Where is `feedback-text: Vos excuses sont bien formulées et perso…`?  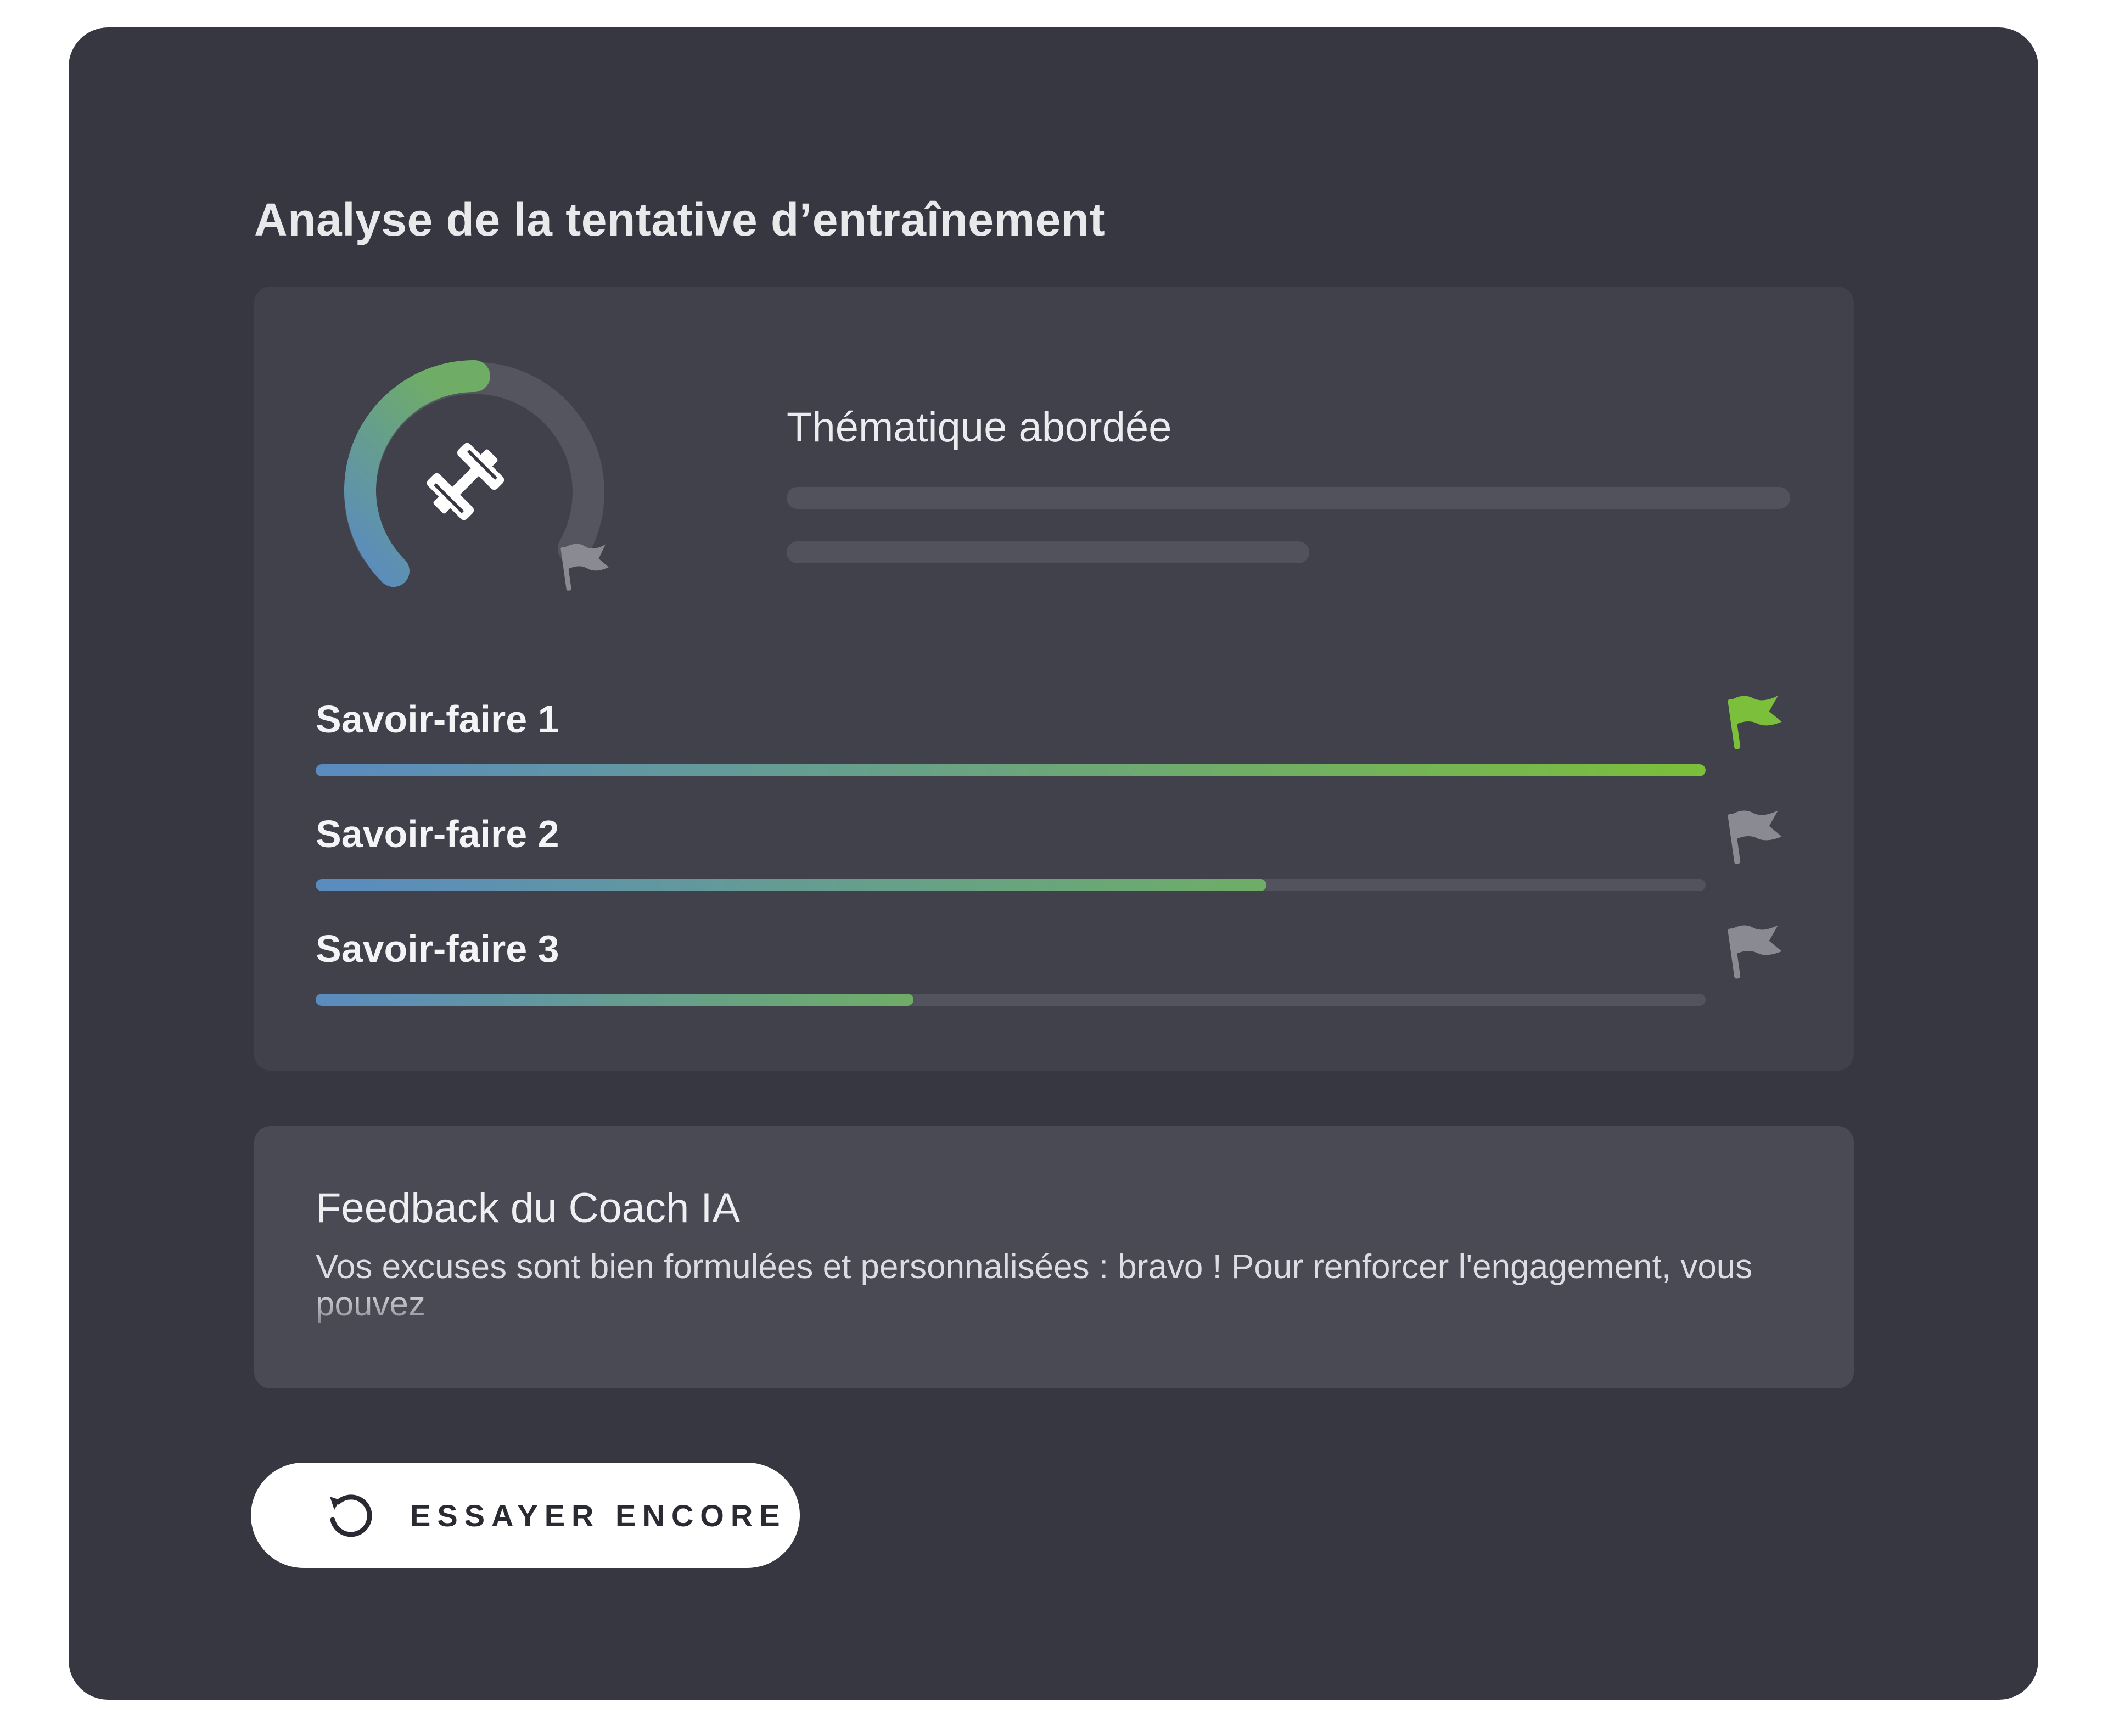
feedback-text: Vos excuses sont bien formulées et perso… is located at coordinates (1034, 1285).